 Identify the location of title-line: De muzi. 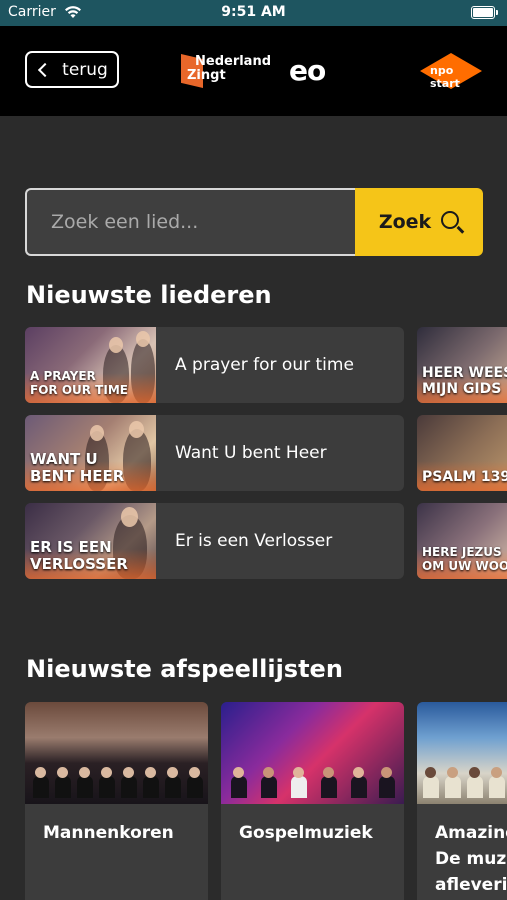
(471, 859).